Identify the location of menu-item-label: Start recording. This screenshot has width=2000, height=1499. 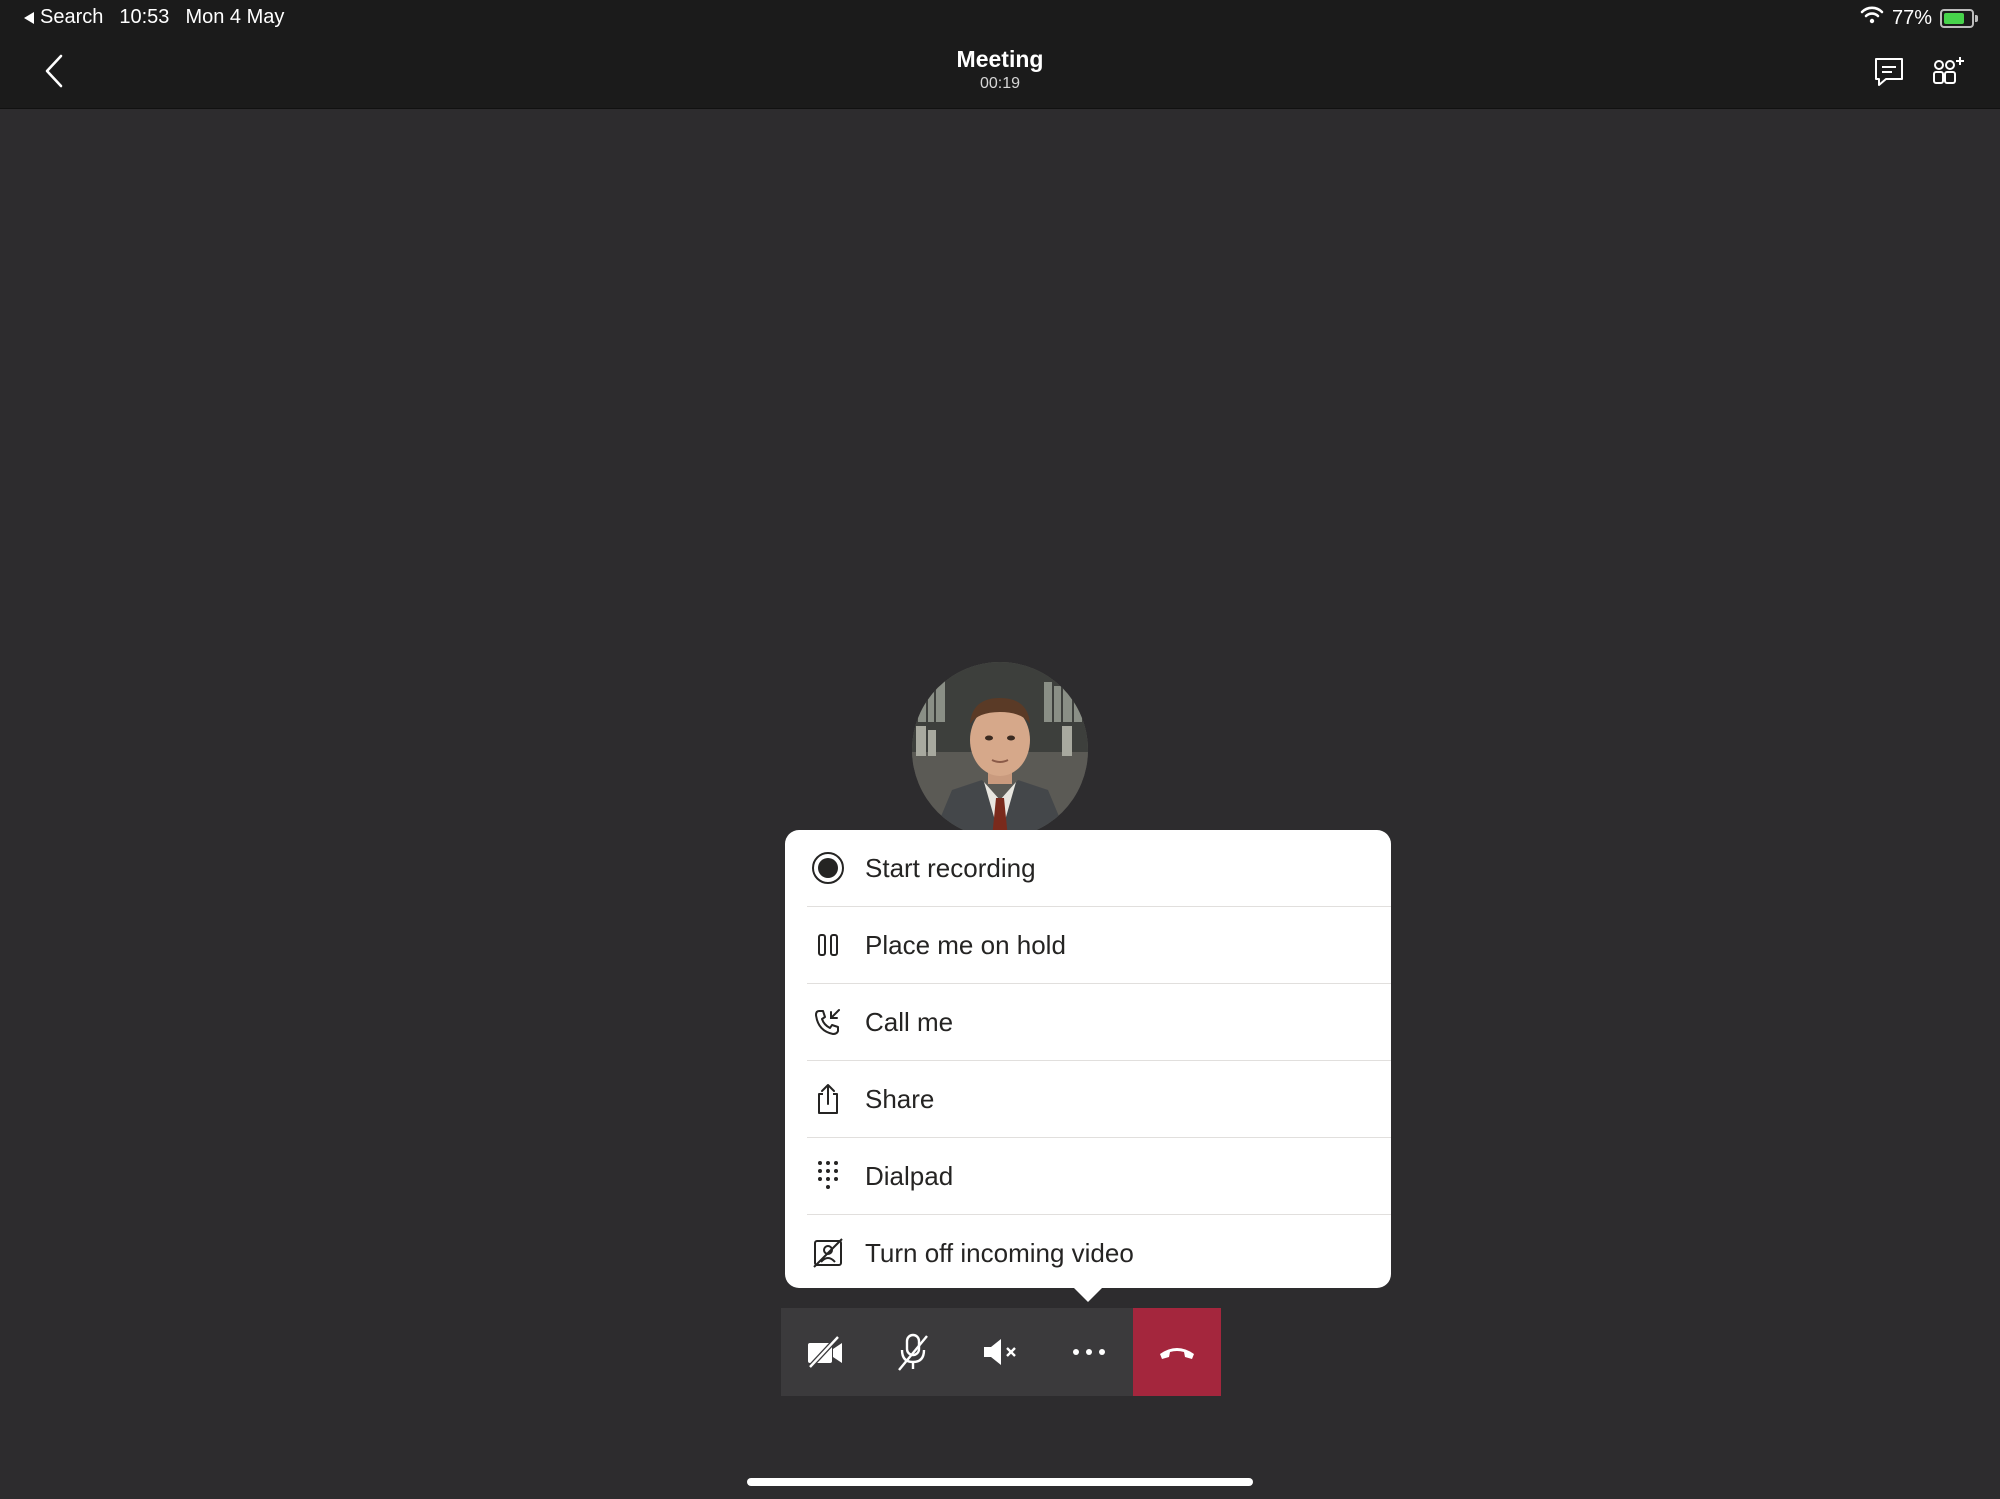
(950, 867).